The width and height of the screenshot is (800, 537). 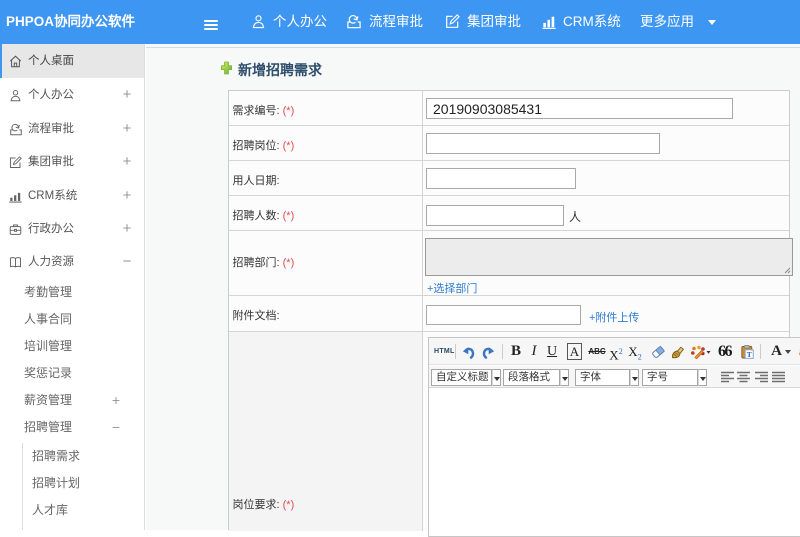 I want to click on svg-text: T, so click(x=748, y=354).